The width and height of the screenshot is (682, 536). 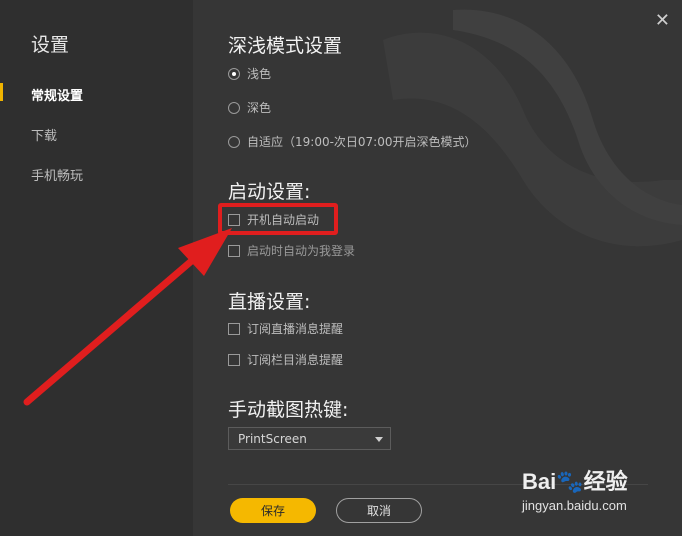 What do you see at coordinates (127, 317) in the screenshot?
I see `annotation-arrow-icon` at bounding box center [127, 317].